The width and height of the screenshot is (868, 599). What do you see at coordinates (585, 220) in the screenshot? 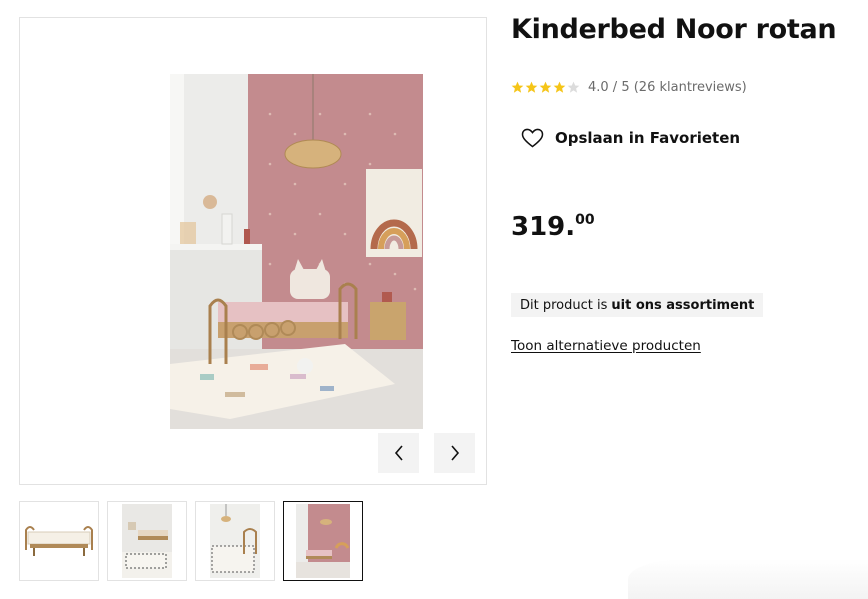
I see `price-cents: 00` at bounding box center [585, 220].